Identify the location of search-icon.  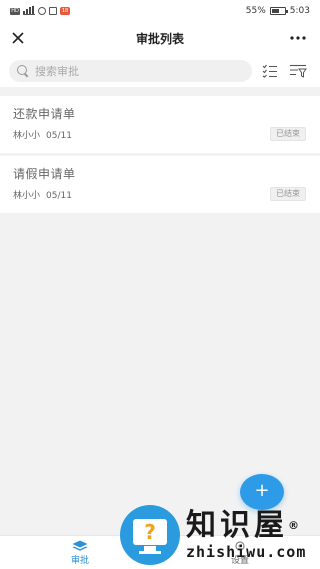
(23, 71).